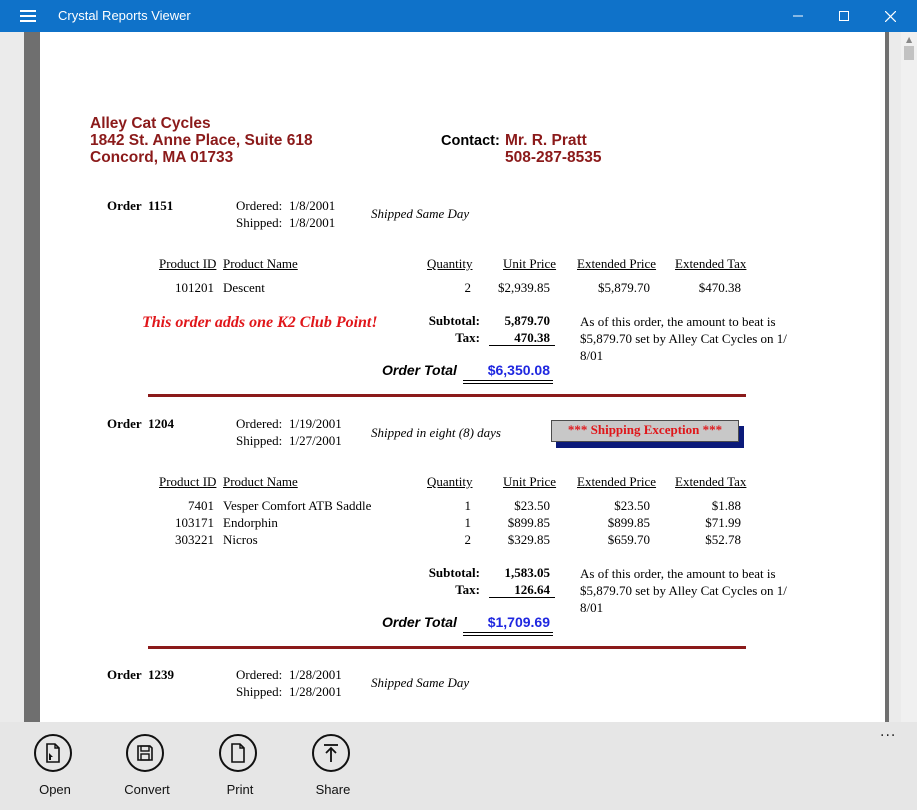  Describe the element at coordinates (909, 53) in the screenshot. I see `scrollbar-thumb` at that location.